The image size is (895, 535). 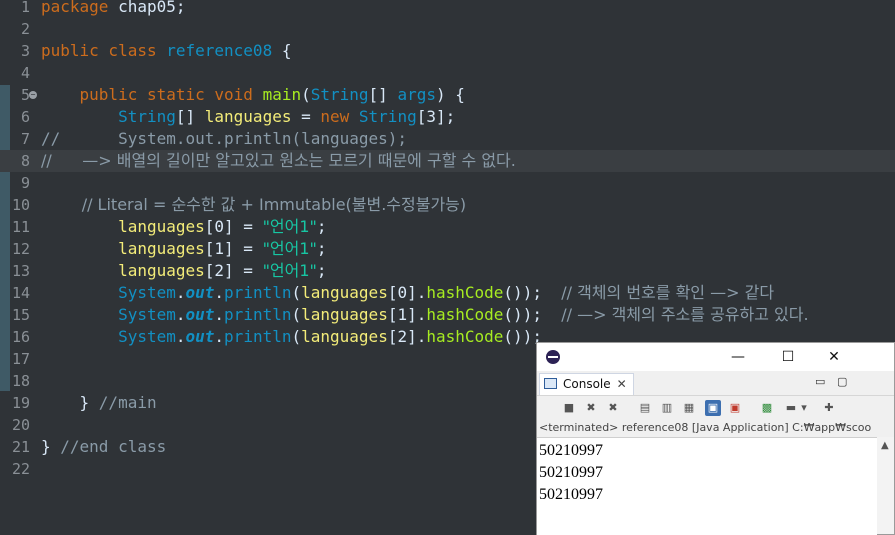 I want to click on open-console-icon: ✚, so click(x=829, y=408).